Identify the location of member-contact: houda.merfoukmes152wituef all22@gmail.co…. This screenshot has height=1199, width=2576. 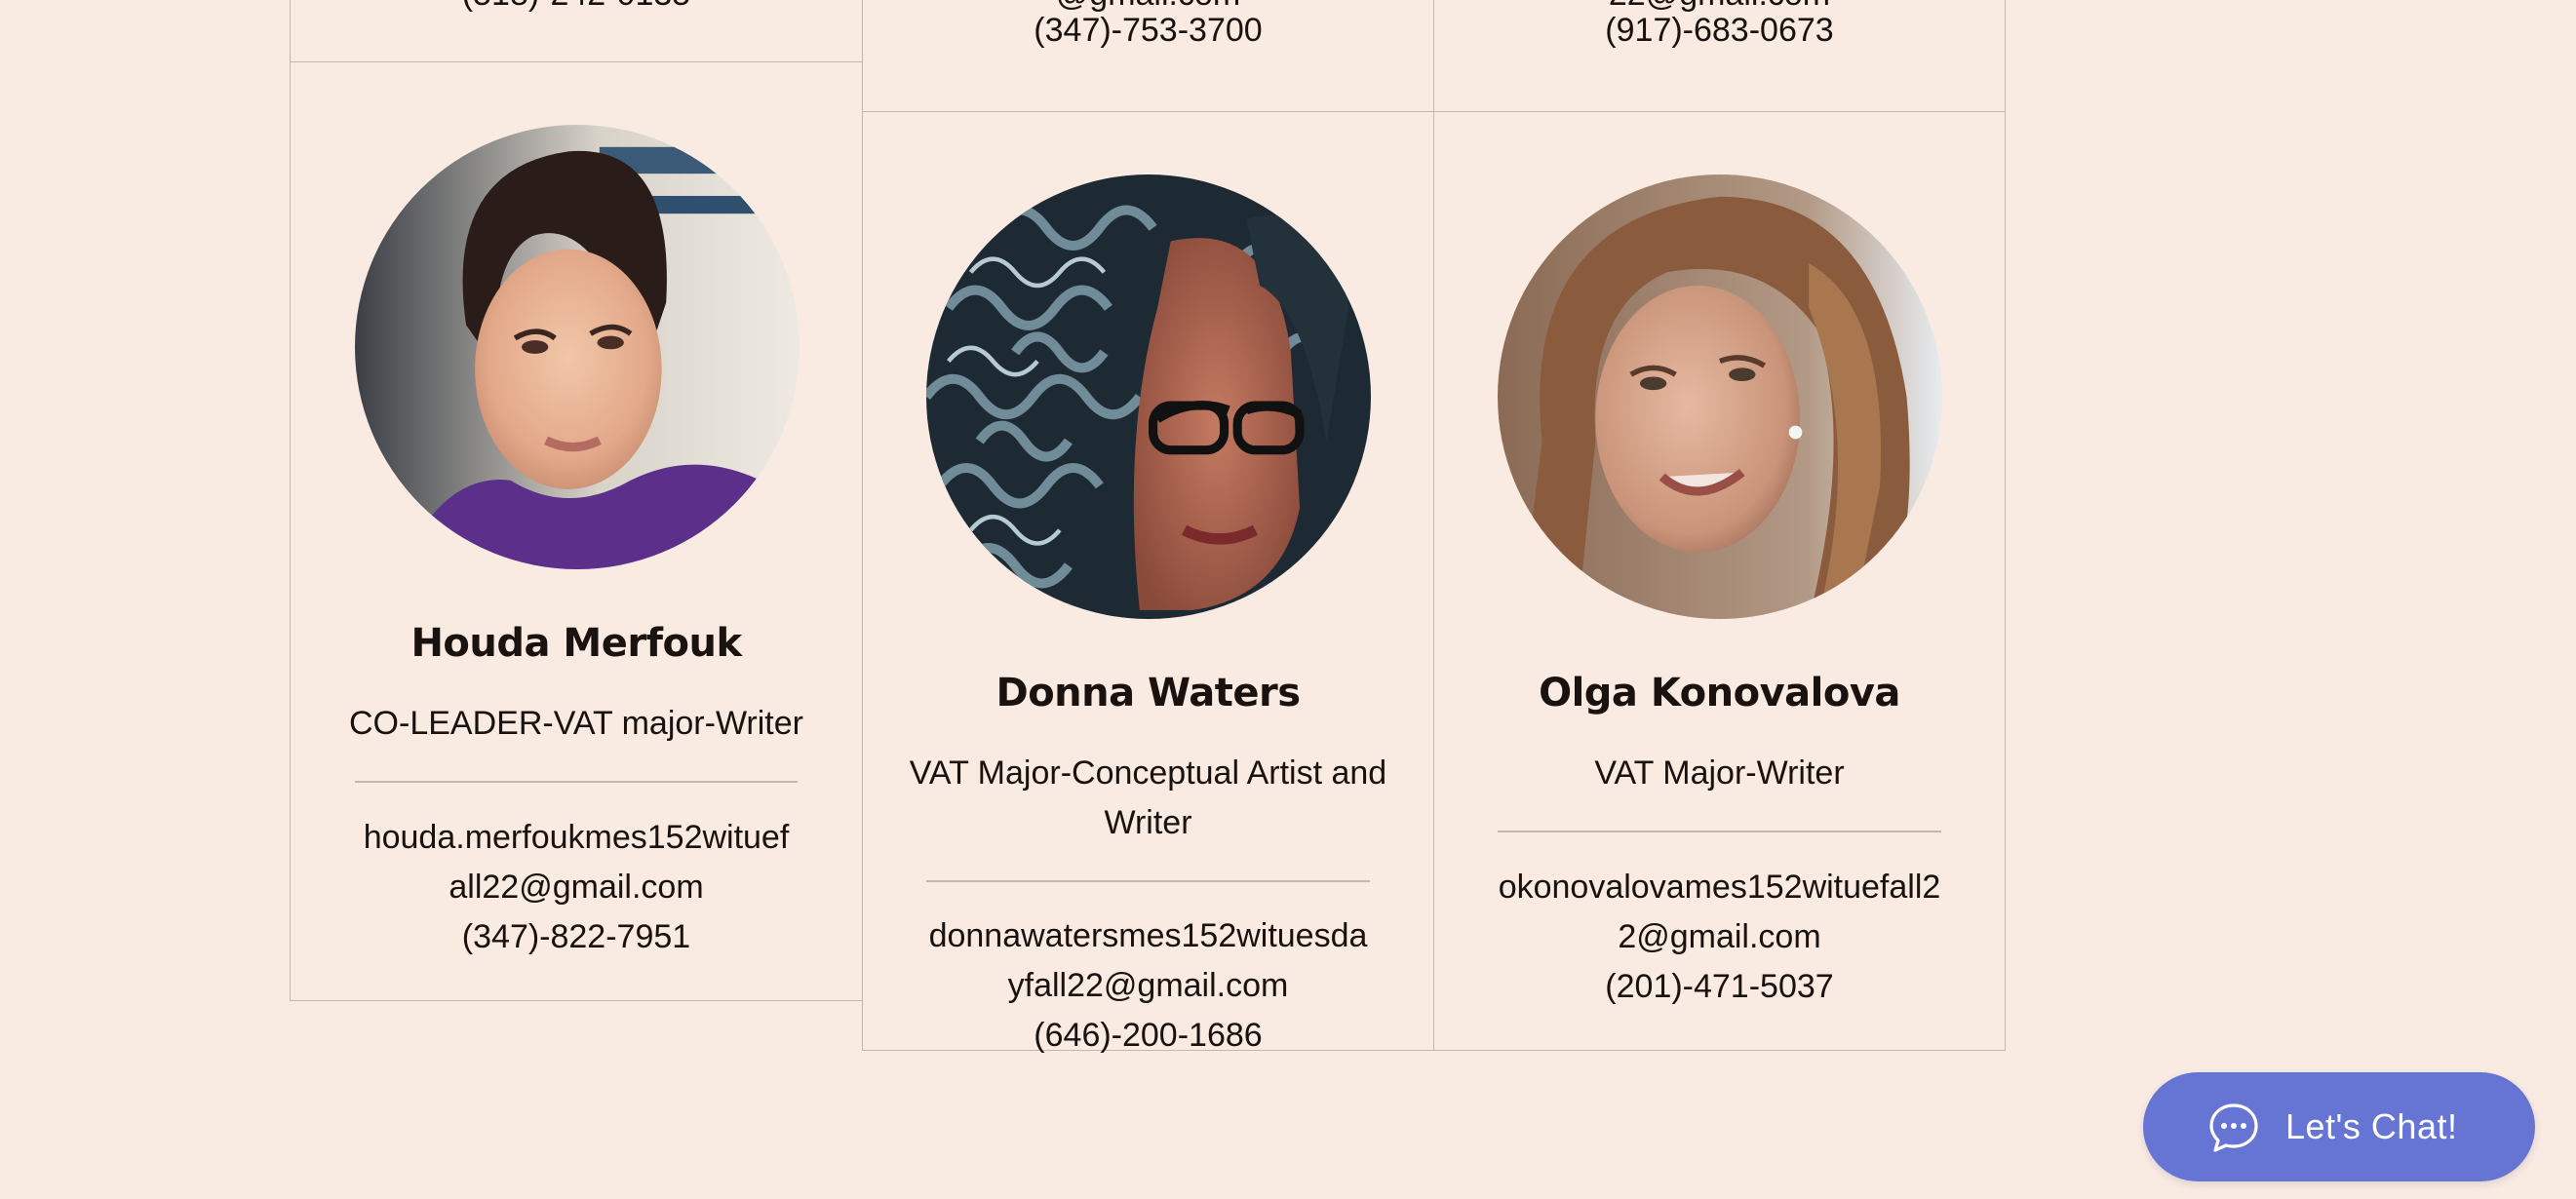
(576, 888).